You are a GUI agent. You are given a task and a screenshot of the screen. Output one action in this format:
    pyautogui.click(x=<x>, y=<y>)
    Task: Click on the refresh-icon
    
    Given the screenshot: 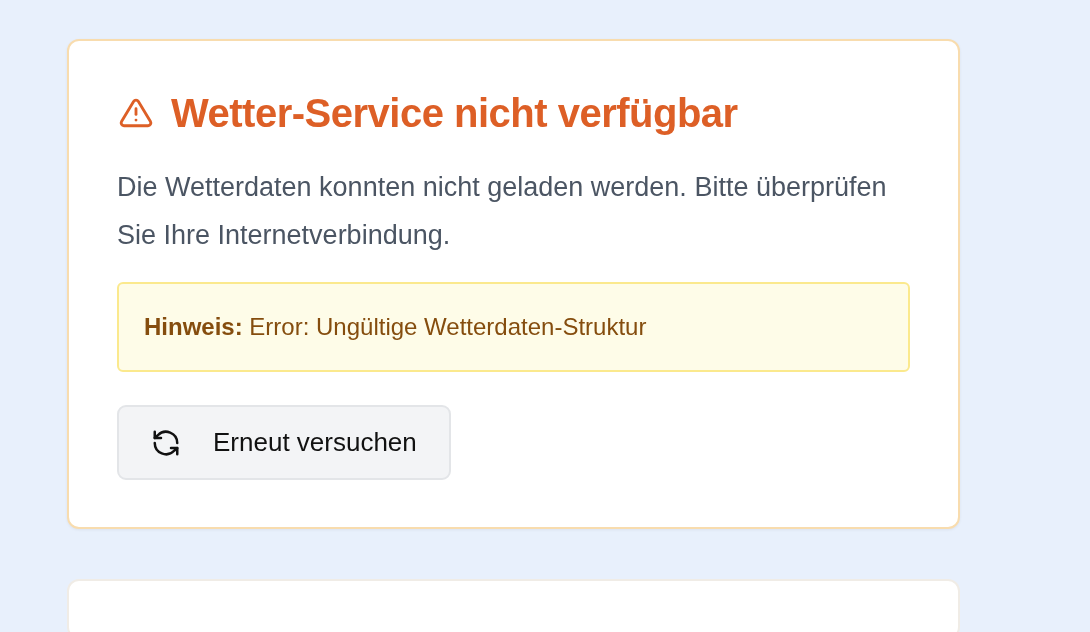 What is the action you would take?
    pyautogui.click(x=166, y=442)
    